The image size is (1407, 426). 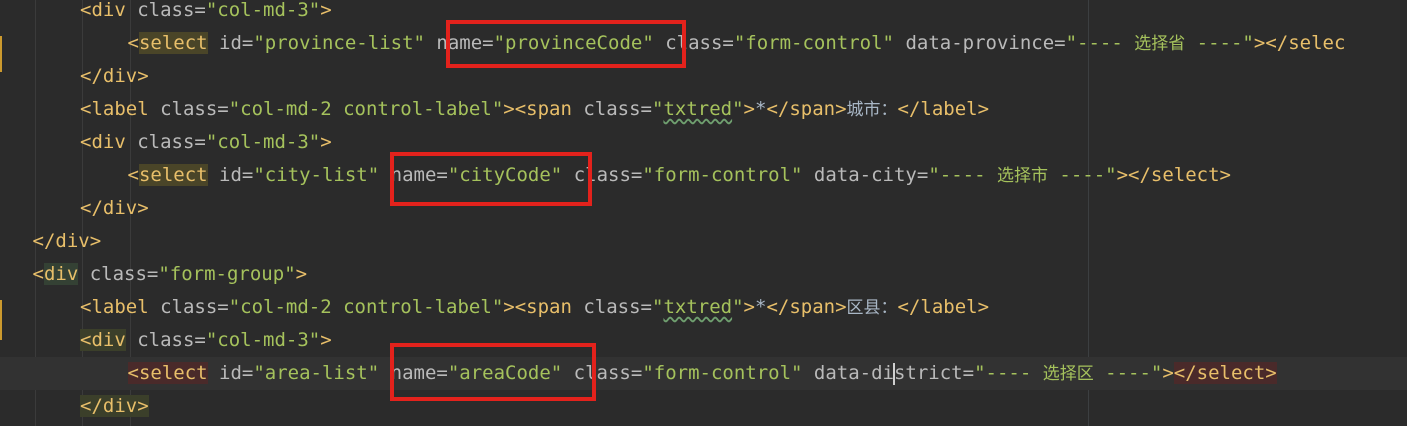 What do you see at coordinates (1160, 44) in the screenshot?
I see `code-token: 选择省` at bounding box center [1160, 44].